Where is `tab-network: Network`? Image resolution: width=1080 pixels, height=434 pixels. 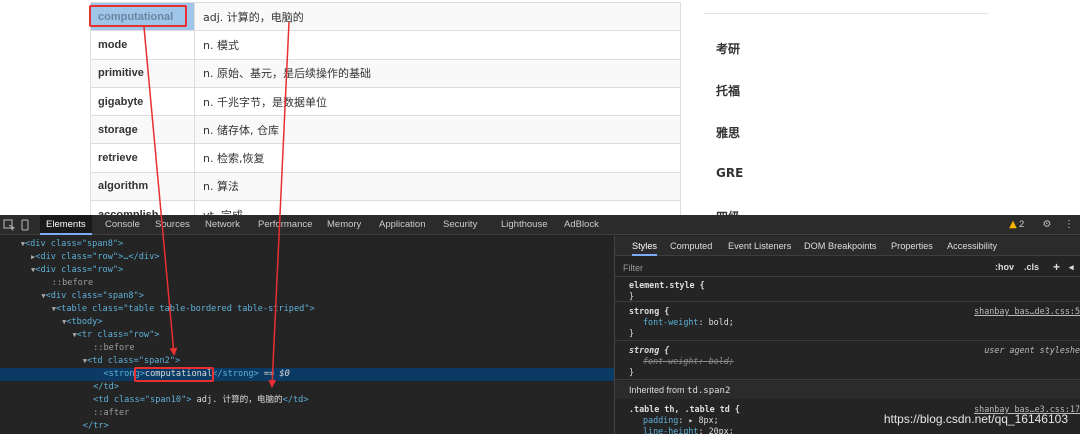 tab-network: Network is located at coordinates (222, 225).